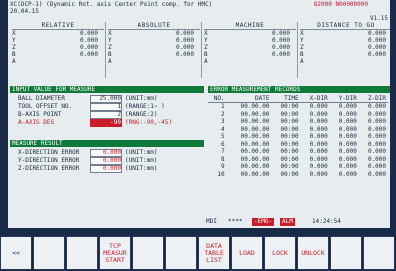 This screenshot has height=271, width=396. I want to click on axis-row: Z 0.000, so click(250, 47).